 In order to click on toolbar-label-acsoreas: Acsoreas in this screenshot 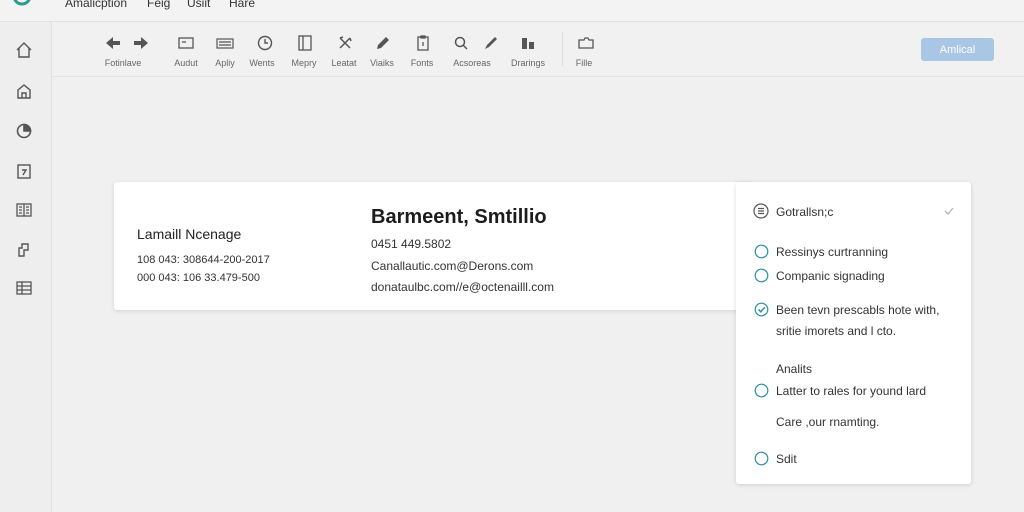, I will do `click(472, 63)`.